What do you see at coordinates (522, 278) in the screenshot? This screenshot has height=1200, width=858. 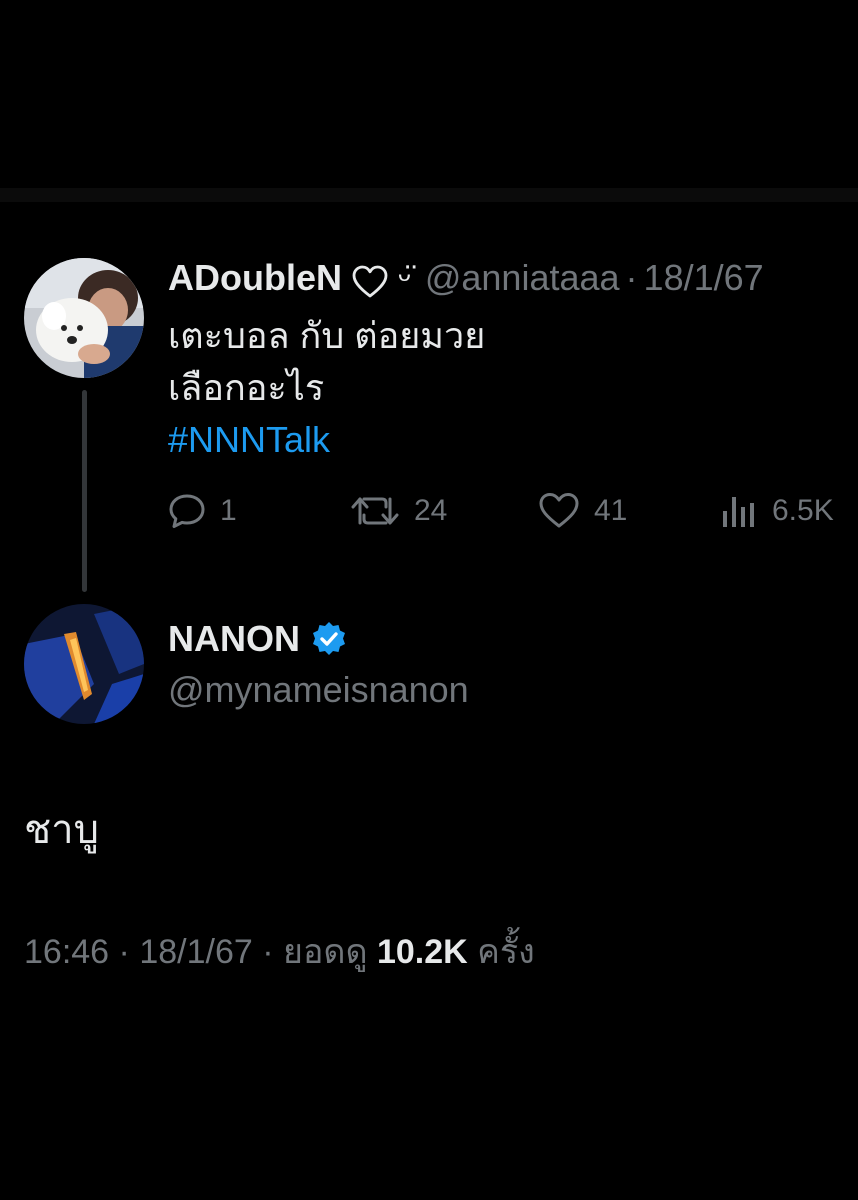 I see `reply-handle: @anniataaa` at bounding box center [522, 278].